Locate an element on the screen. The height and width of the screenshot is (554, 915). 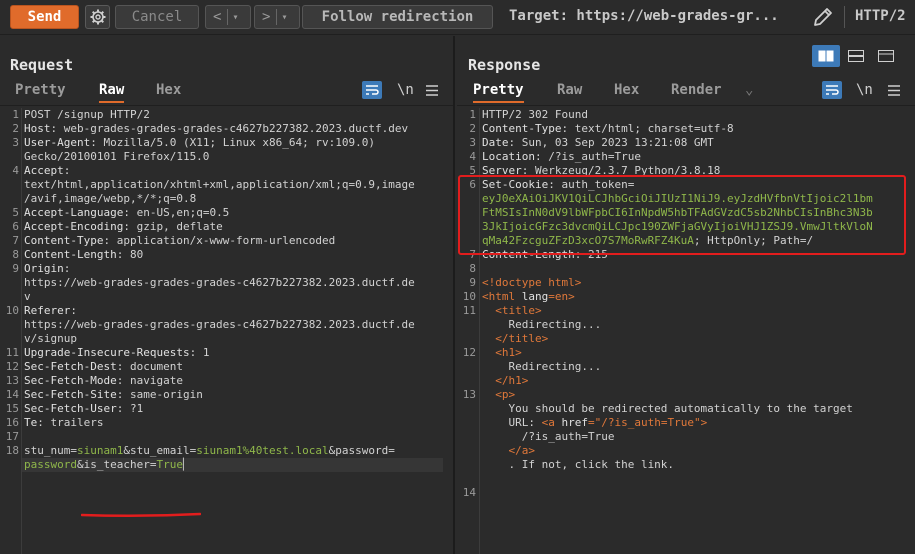
body-value: password is located at coordinates (50, 464).